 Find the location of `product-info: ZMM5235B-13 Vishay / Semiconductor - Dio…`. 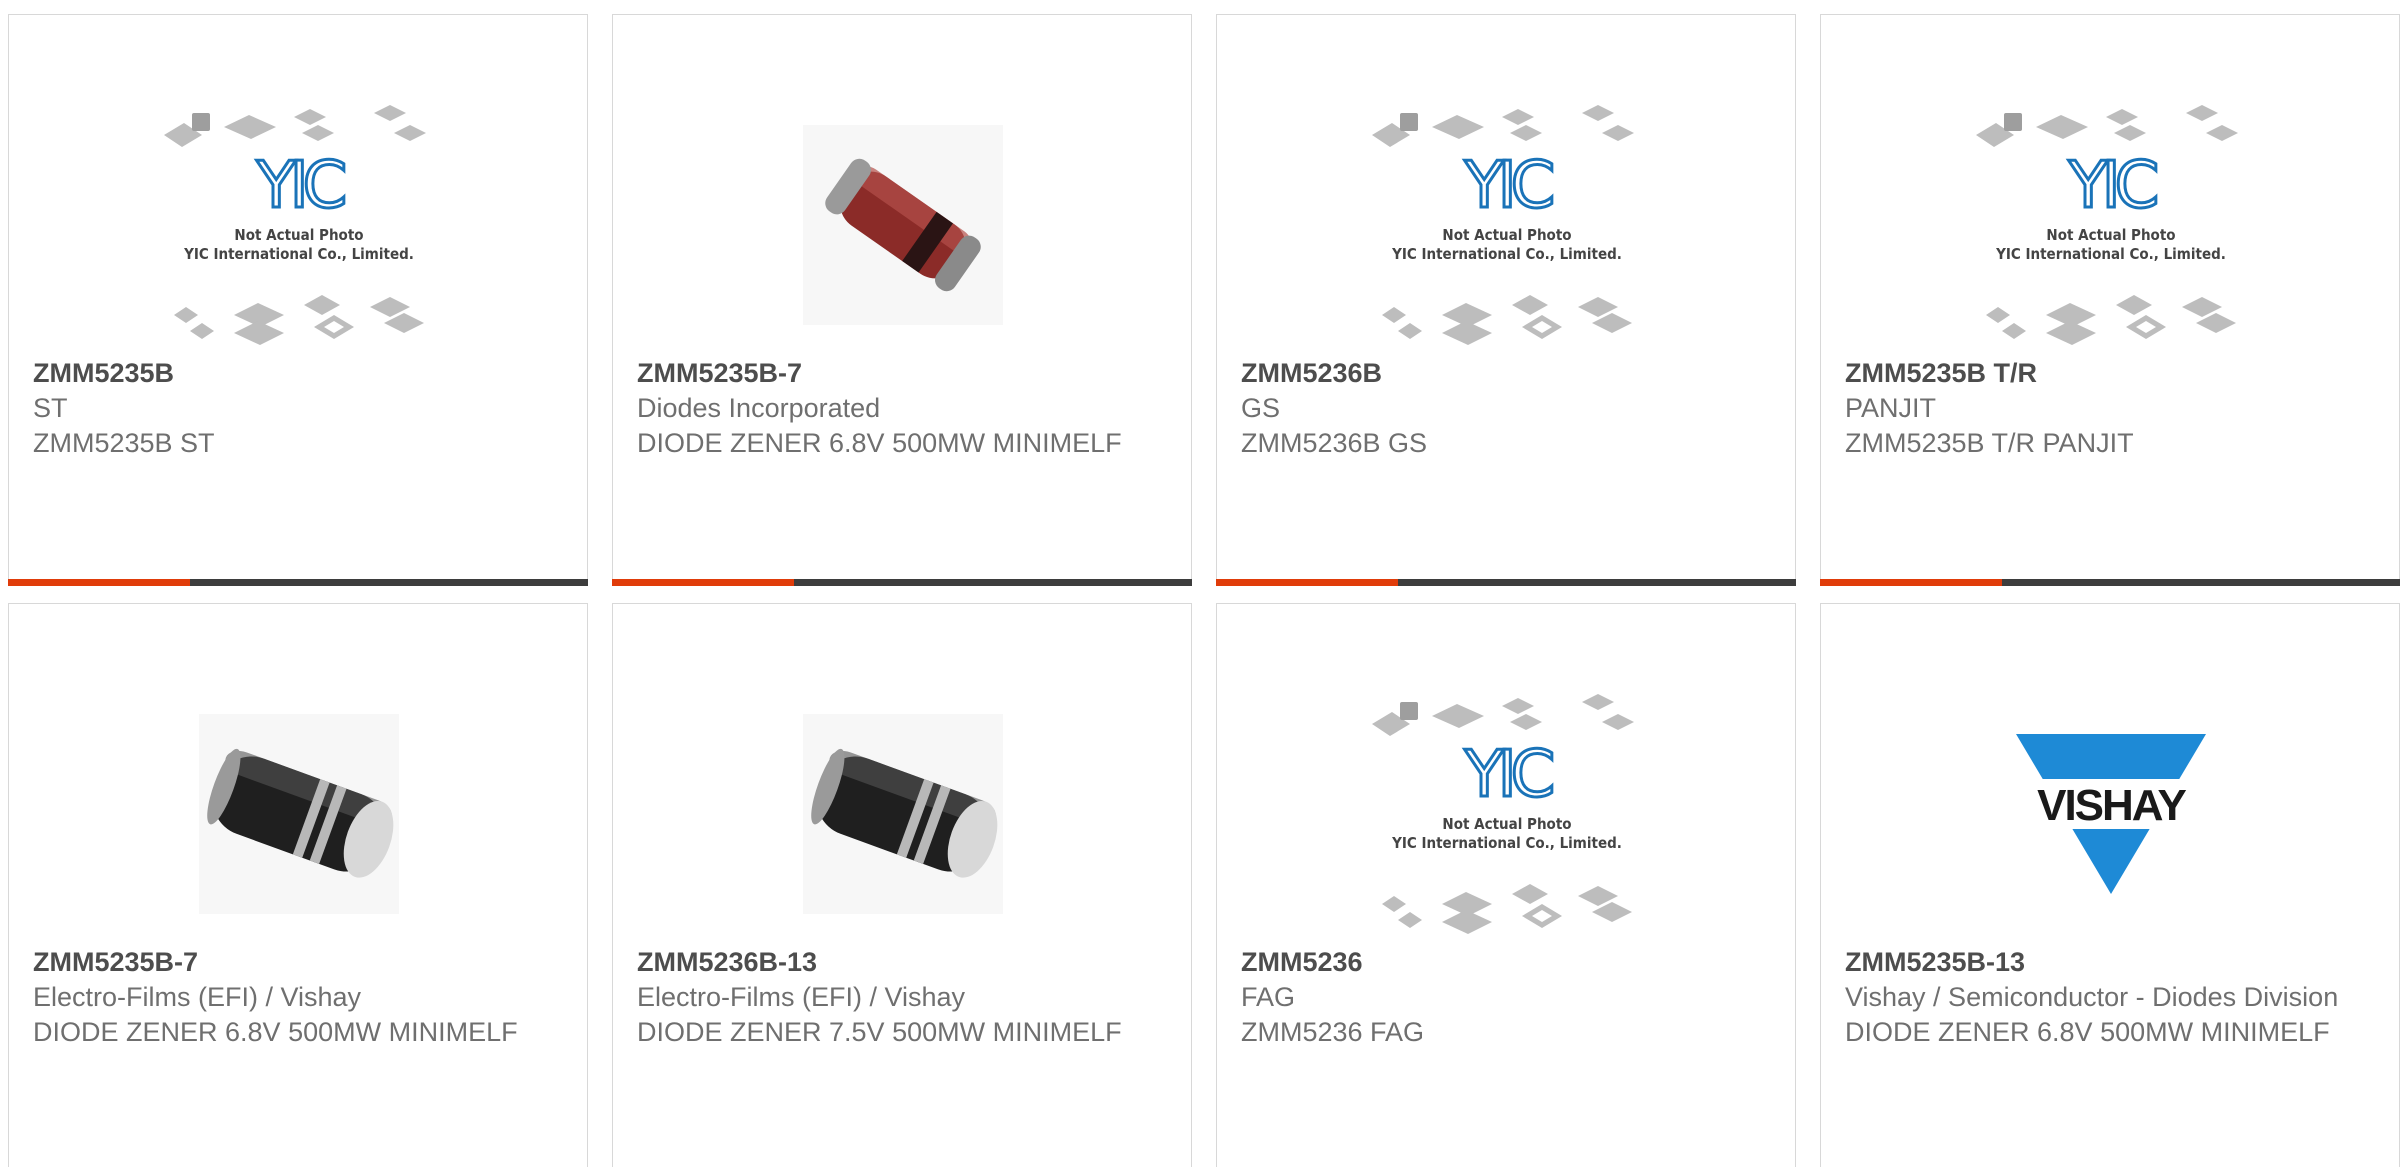

product-info: ZMM5235B-13 Vishay / Semiconductor - Dio… is located at coordinates (2110, 997).